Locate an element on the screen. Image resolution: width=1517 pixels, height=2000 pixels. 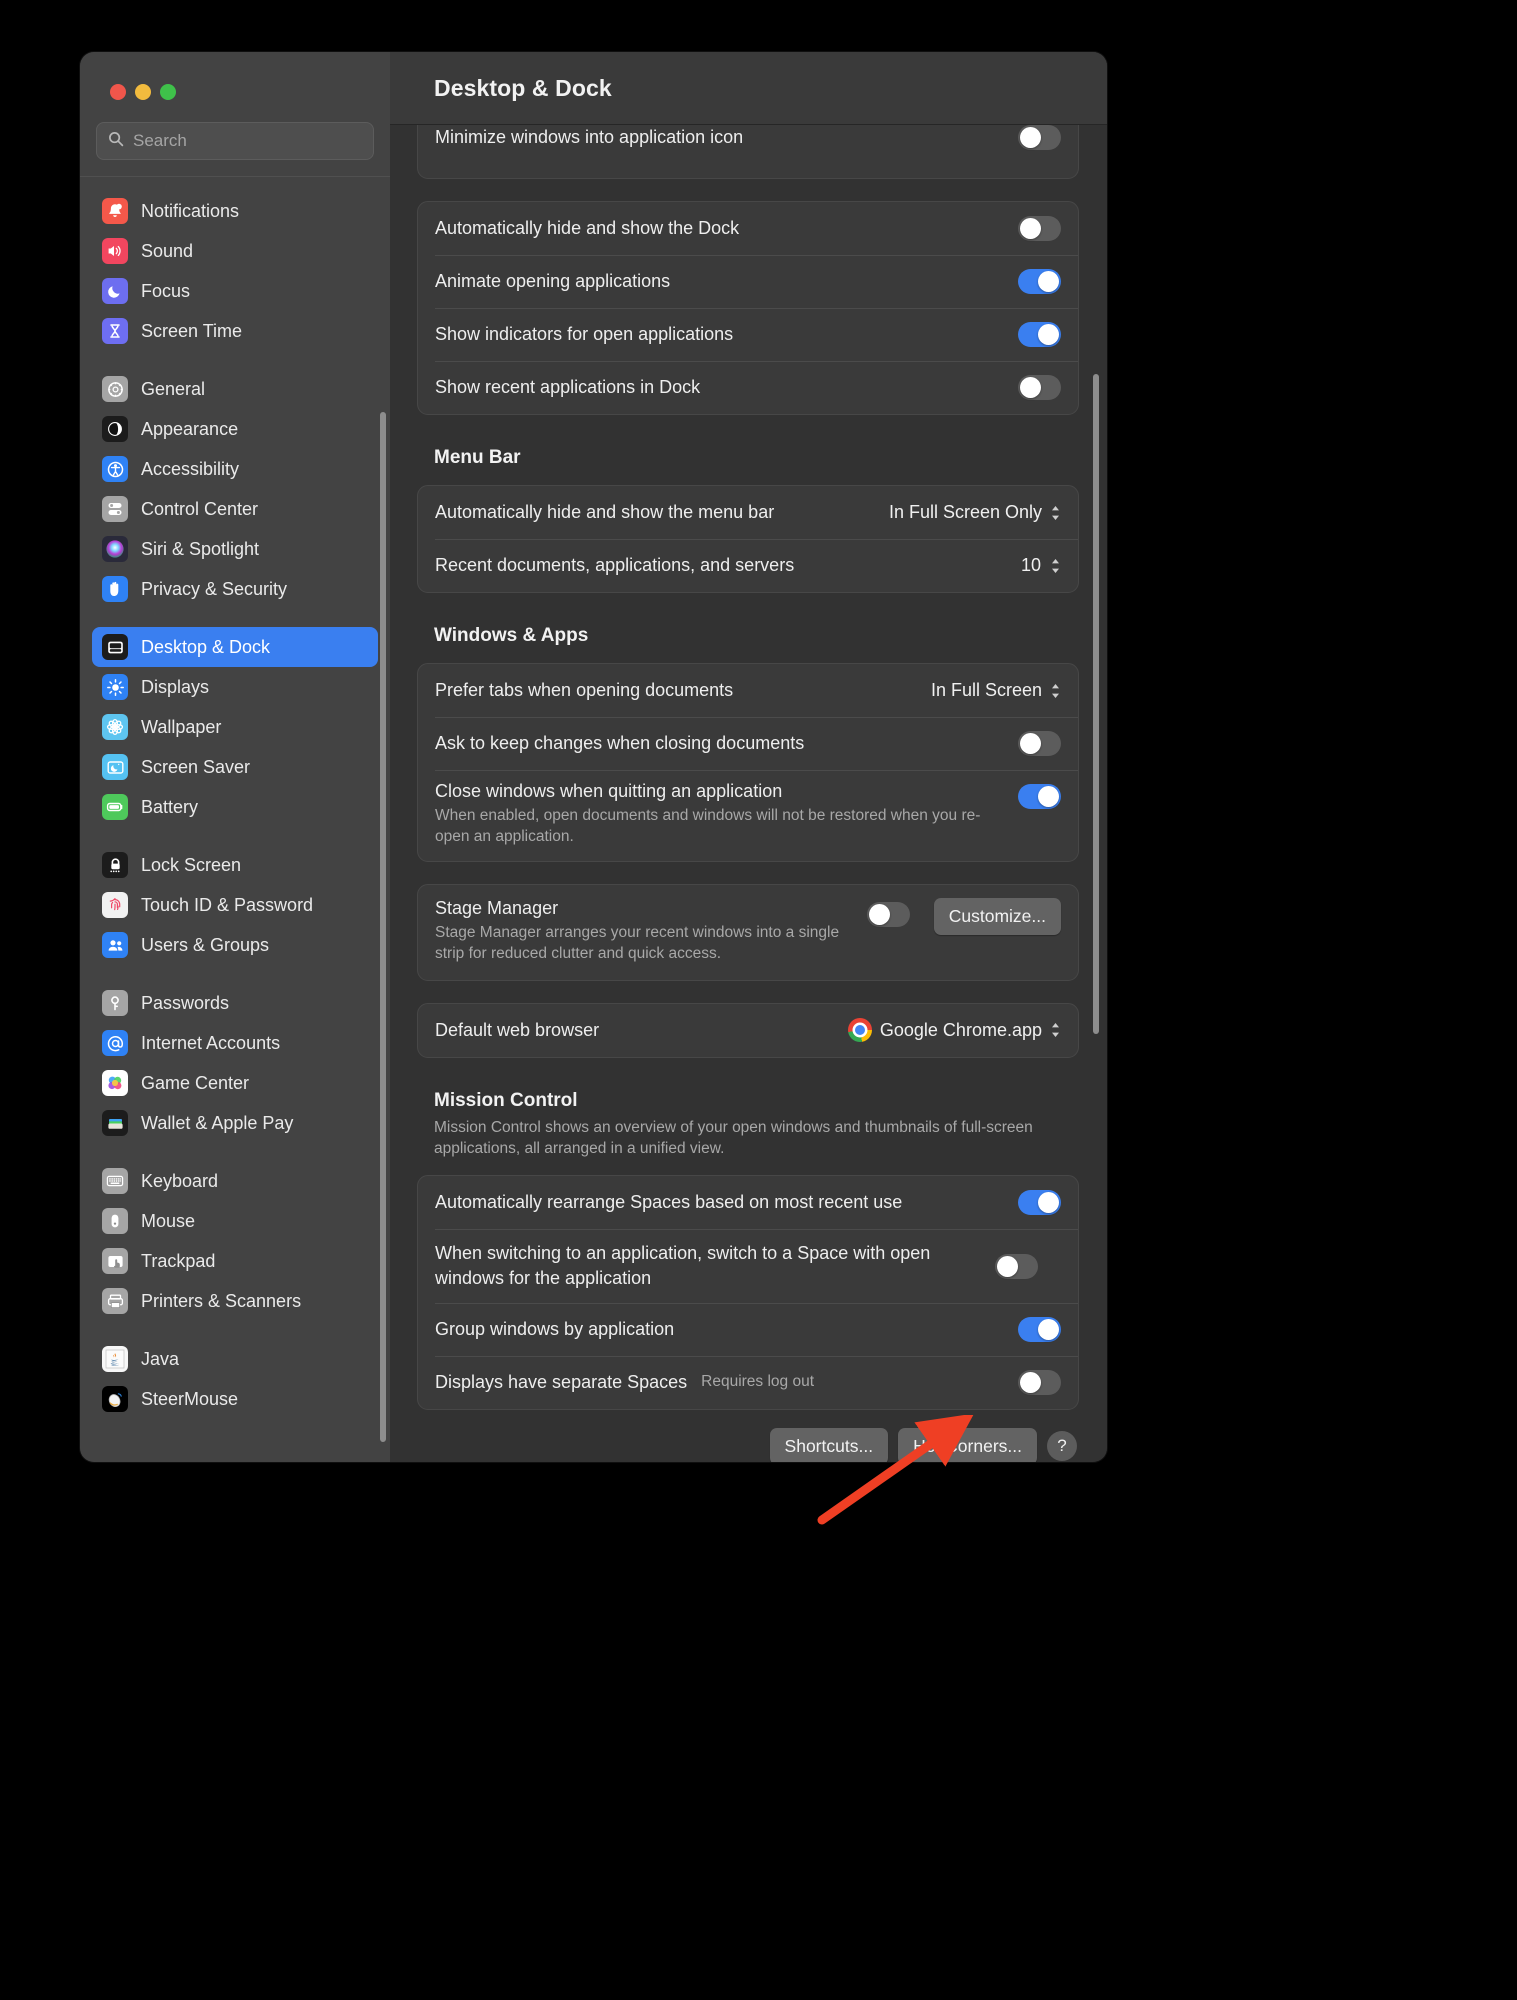
sidebar-item-displays: Displays is located at coordinates (235, 687).